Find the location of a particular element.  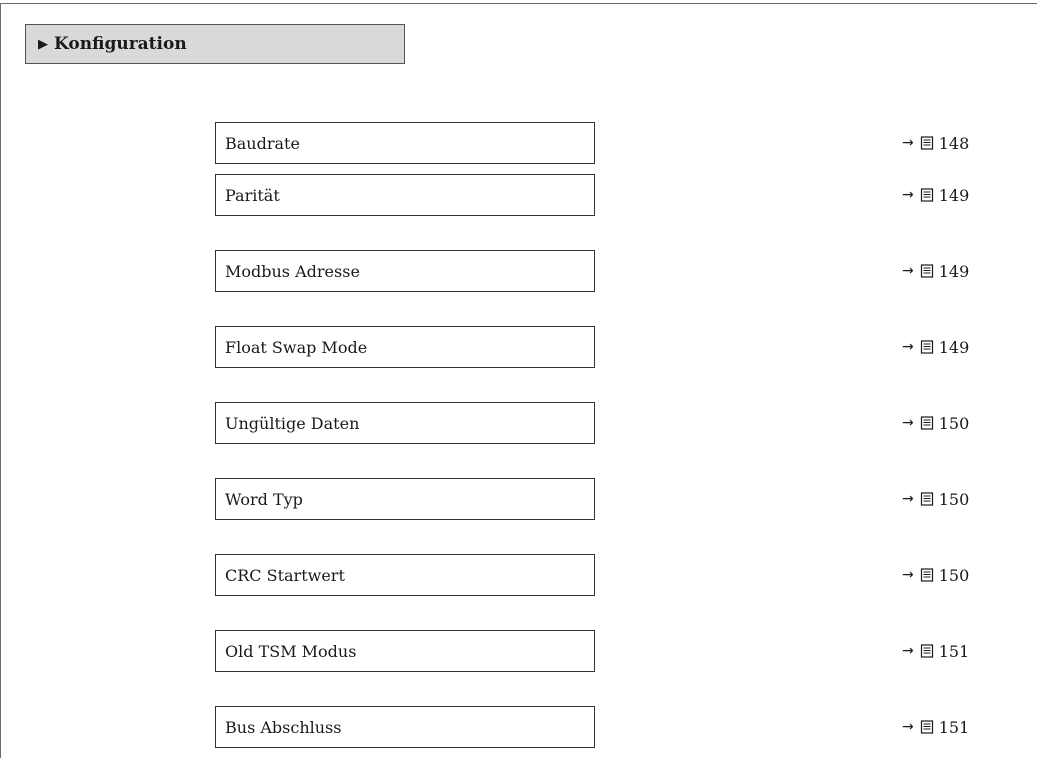

list-item: CRC Startwert → 150 is located at coordinates (518, 575).